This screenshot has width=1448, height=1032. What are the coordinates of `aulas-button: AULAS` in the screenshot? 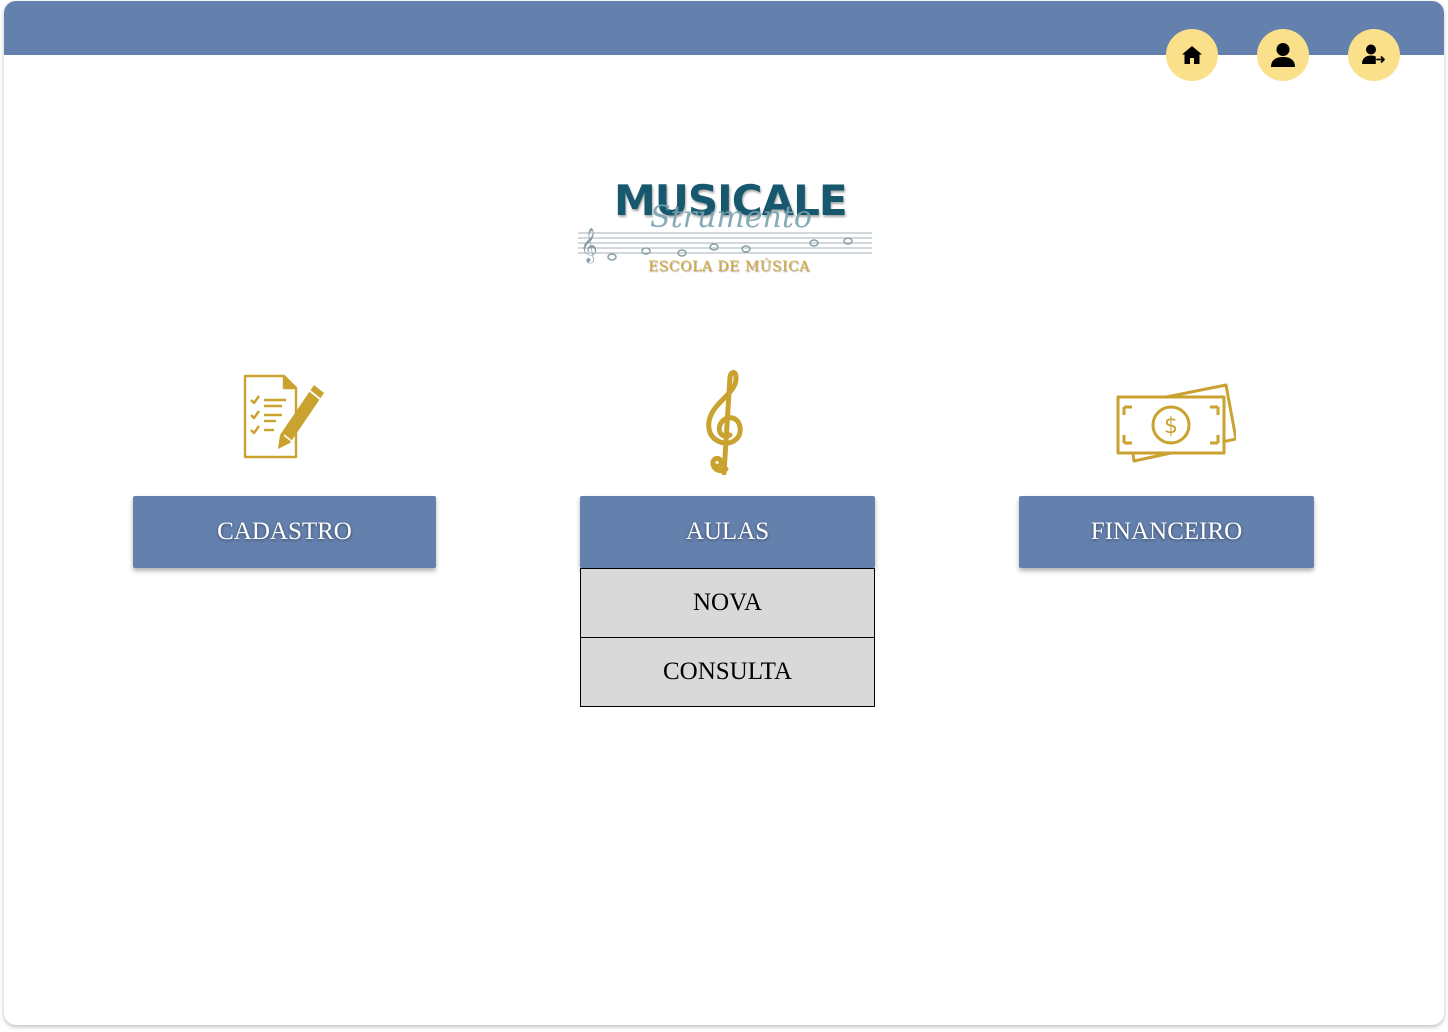 It's located at (727, 532).